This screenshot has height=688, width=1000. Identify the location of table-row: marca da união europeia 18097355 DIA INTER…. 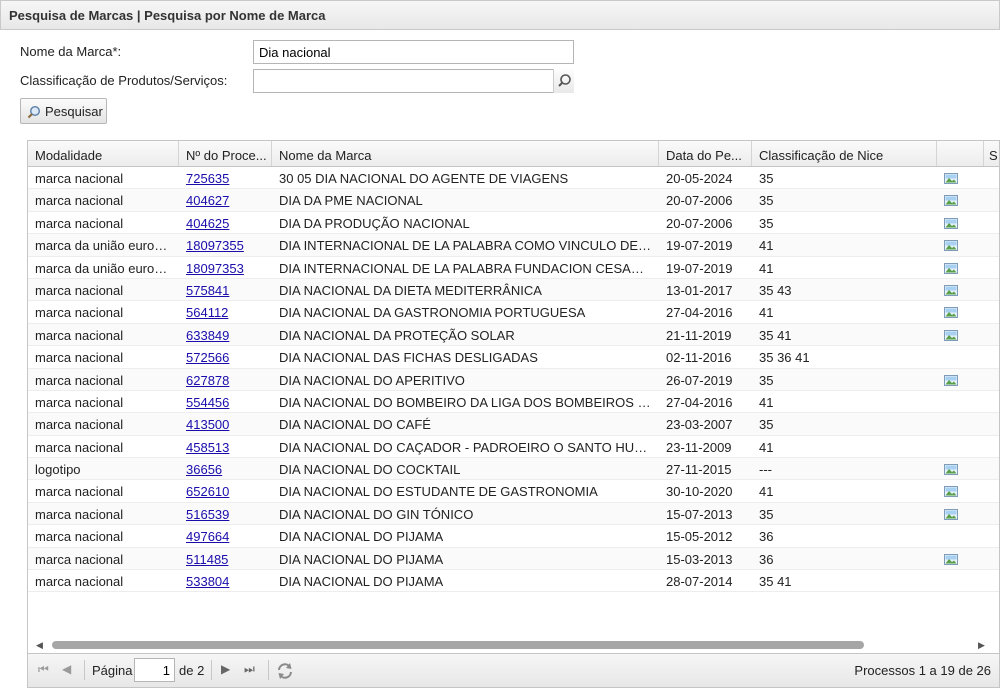
(513, 245).